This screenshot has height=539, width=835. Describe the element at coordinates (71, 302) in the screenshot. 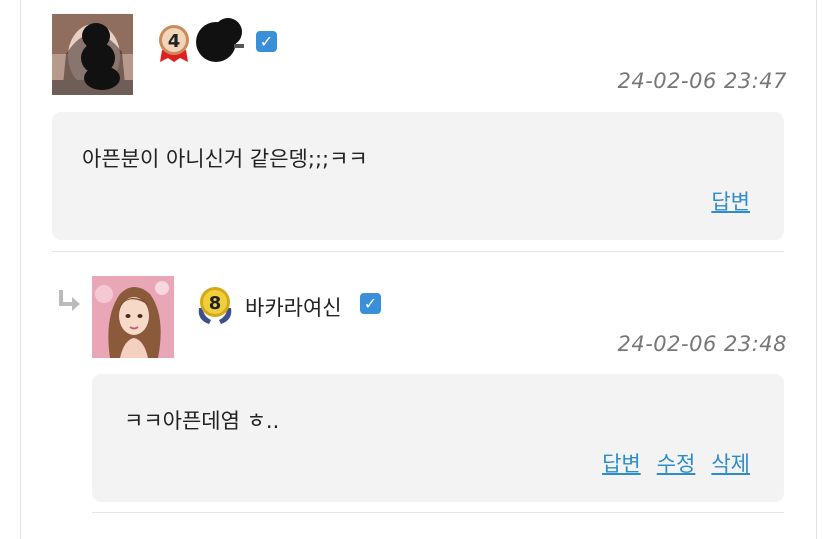

I see `reply-arrow-icon` at that location.